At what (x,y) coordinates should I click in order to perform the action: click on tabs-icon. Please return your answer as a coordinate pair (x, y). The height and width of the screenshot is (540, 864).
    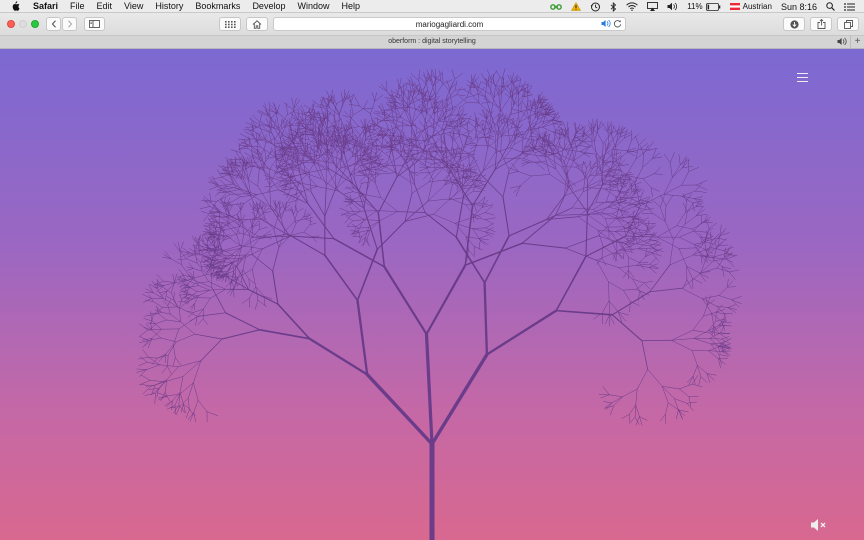
    Looking at the image, I should click on (848, 24).